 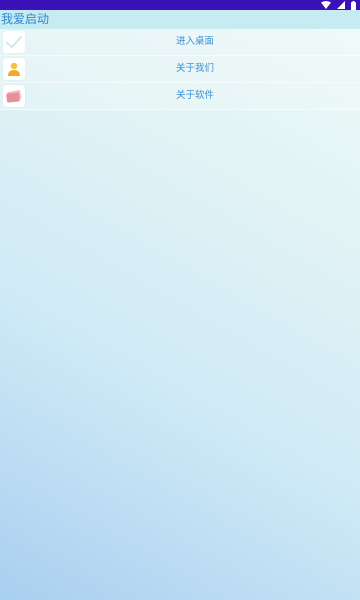 I want to click on app-title: 我爱启动, so click(x=25, y=19).